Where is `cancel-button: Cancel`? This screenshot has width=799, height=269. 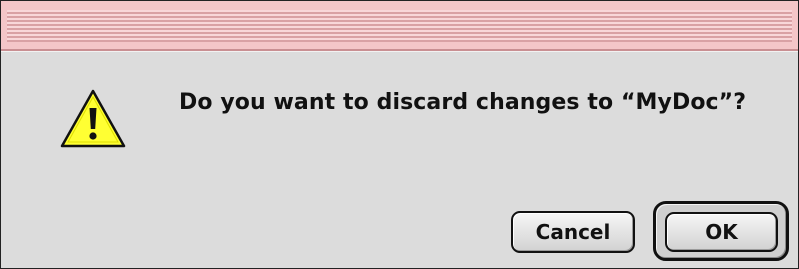 cancel-button: Cancel is located at coordinates (573, 232).